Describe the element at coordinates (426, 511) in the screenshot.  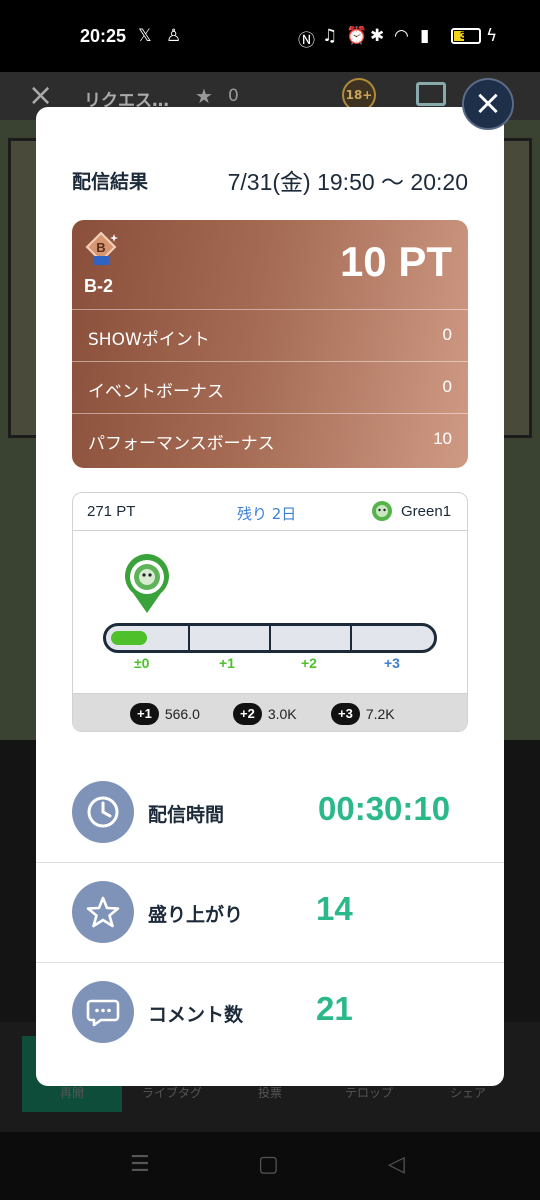
I see `user-name: Green1` at that location.